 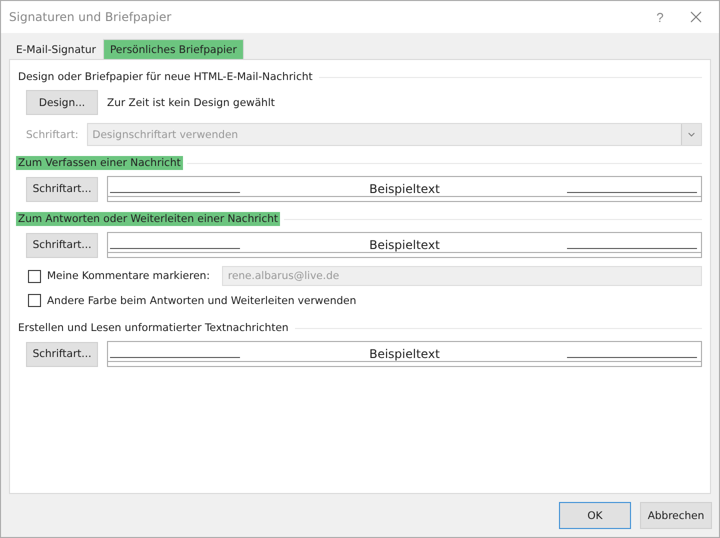 I want to click on close-icon, so click(x=696, y=17).